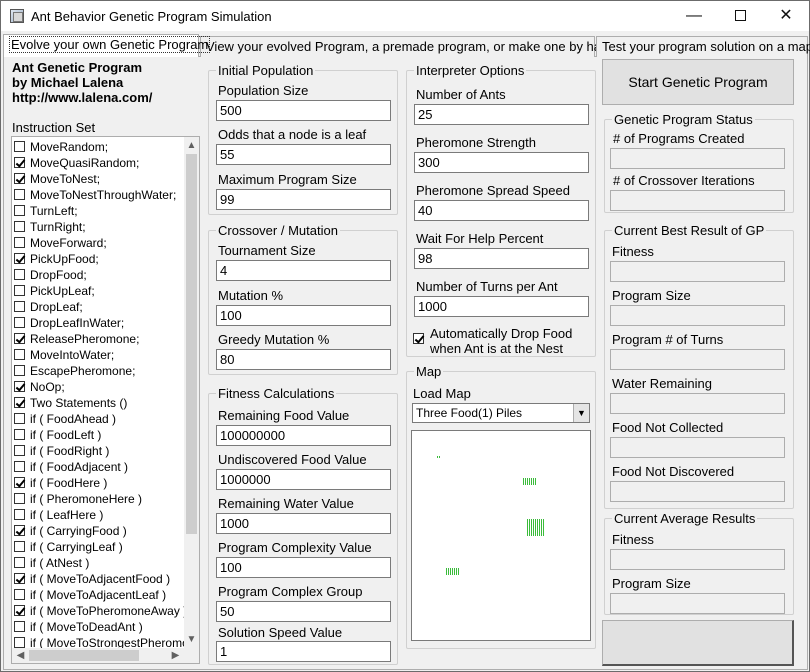  Describe the element at coordinates (303, 359) in the screenshot. I see `greedy-mutation-input: 80` at that location.